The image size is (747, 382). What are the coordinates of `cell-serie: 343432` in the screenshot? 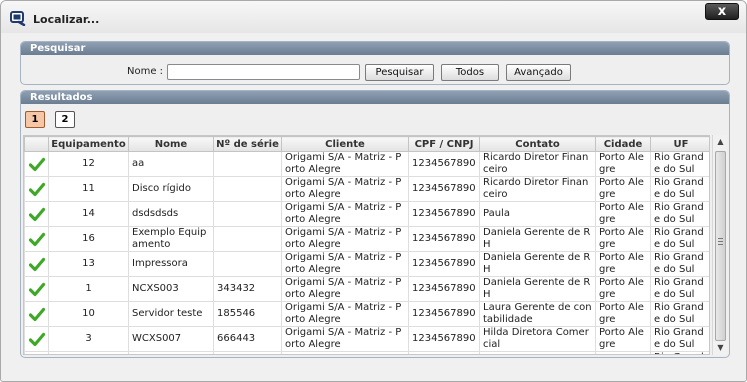 It's located at (247, 289).